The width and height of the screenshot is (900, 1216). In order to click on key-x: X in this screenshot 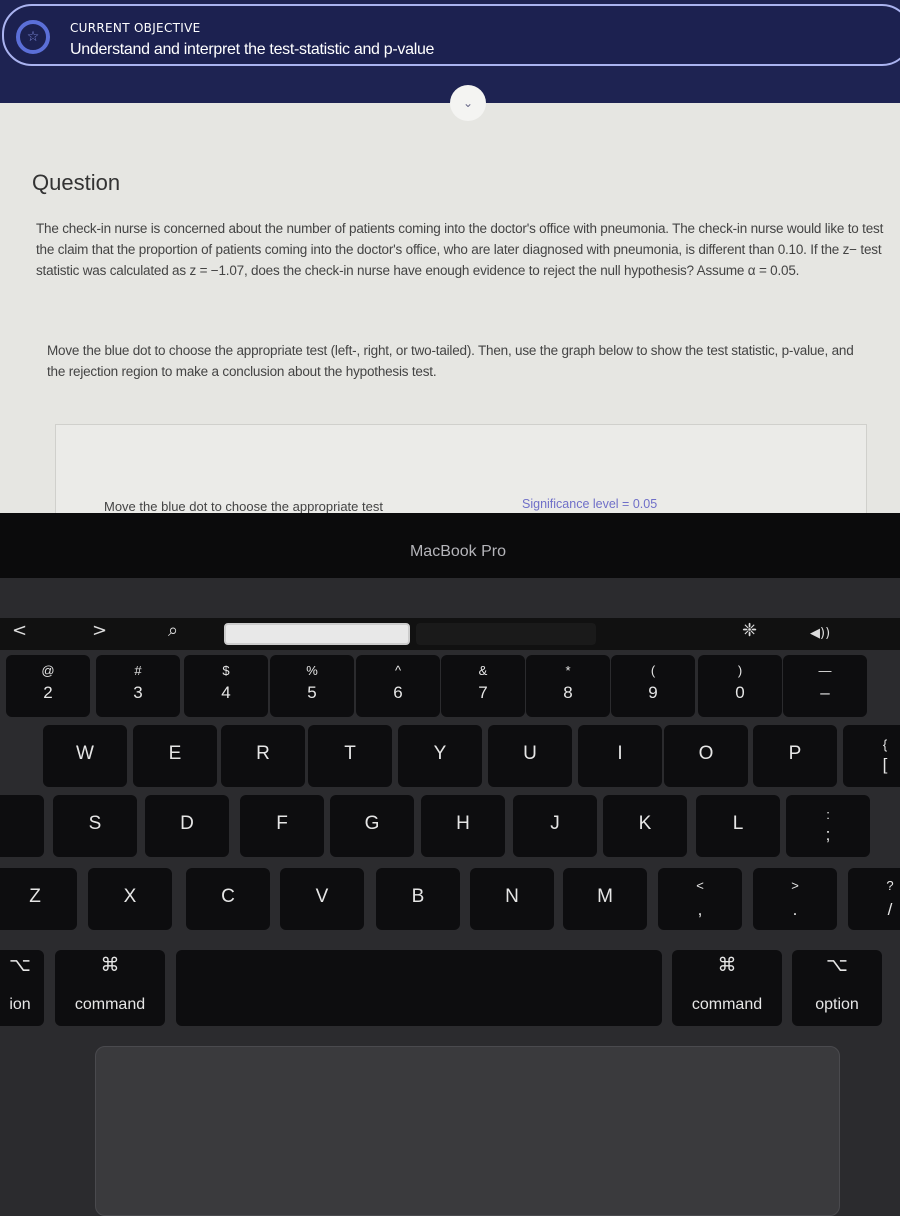, I will do `click(130, 899)`.